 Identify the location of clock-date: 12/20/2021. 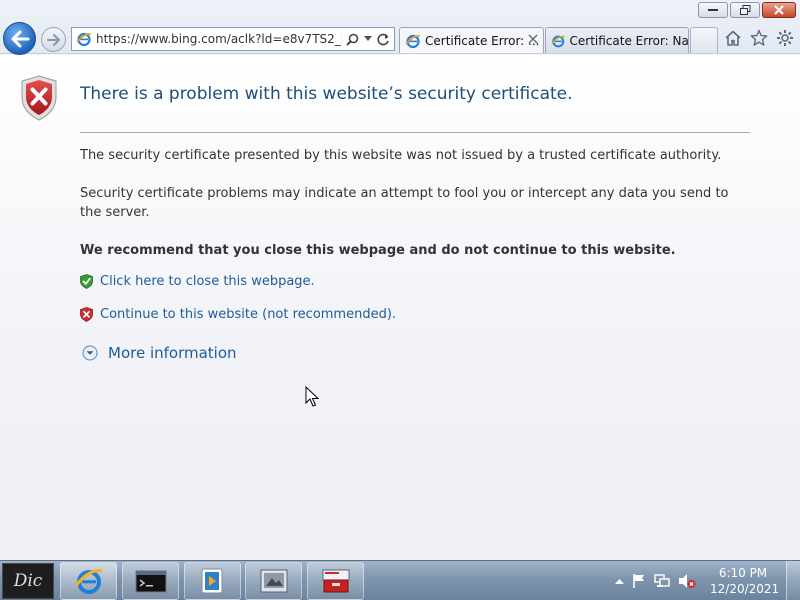
(745, 589).